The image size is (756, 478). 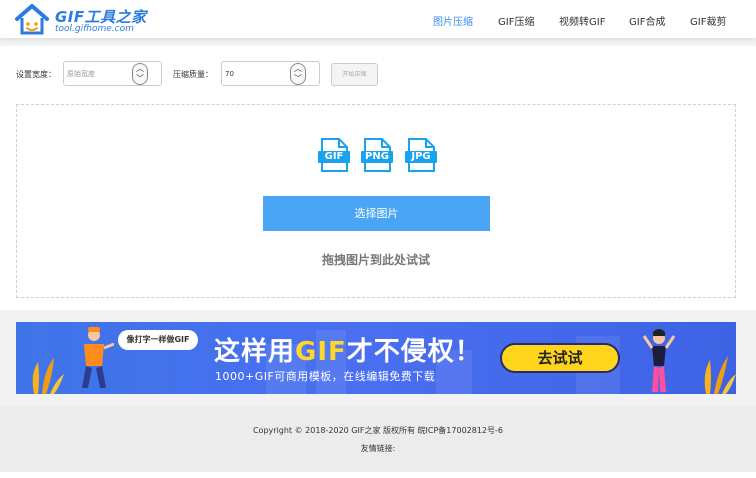 I want to click on compress-settings: 设置宽度： ︿ ﹀ 压缩质量： ︿ ﹀ 开始压缩, so click(x=378, y=71).